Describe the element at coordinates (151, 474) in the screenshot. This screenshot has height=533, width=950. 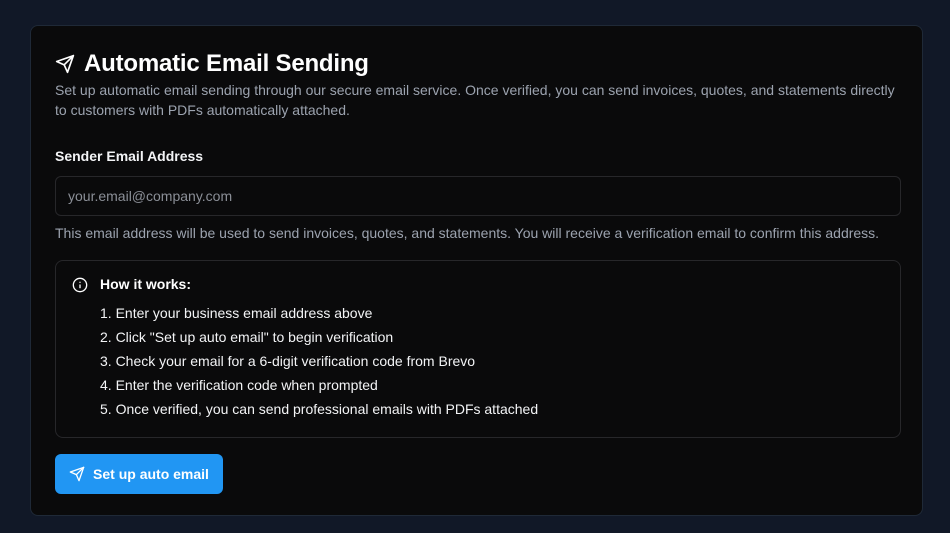
I see `setup-auto-email-label: Set up auto email` at that location.